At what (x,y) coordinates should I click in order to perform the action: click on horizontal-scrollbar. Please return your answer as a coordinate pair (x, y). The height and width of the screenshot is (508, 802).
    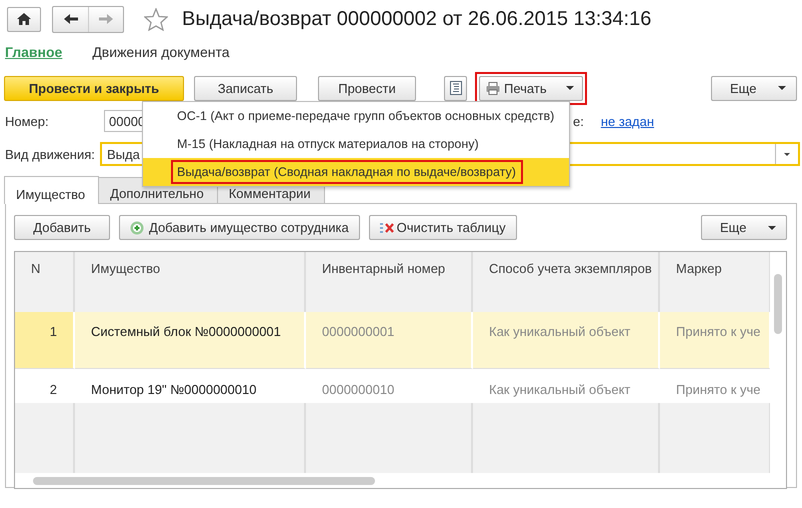
    Looking at the image, I should click on (400, 481).